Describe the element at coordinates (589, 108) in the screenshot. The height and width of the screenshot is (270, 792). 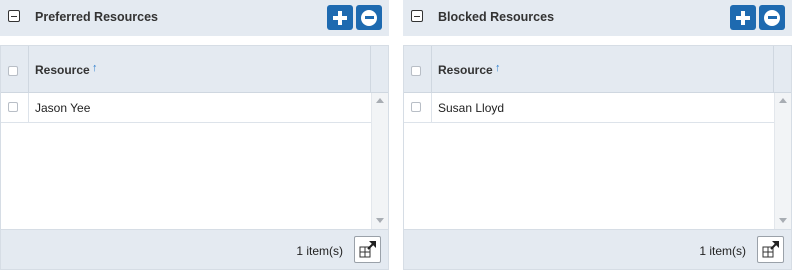
I see `table-row: Susan Lloyd` at that location.